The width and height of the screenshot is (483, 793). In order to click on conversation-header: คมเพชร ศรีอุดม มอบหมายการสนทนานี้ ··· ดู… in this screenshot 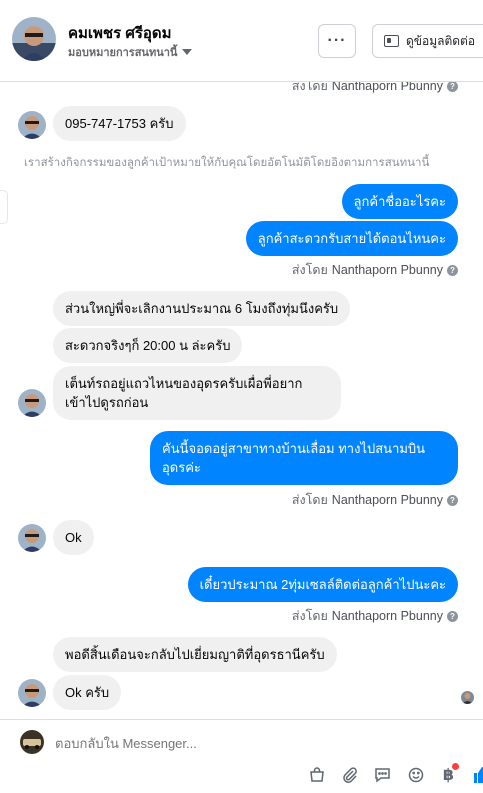, I will do `click(241, 41)`.